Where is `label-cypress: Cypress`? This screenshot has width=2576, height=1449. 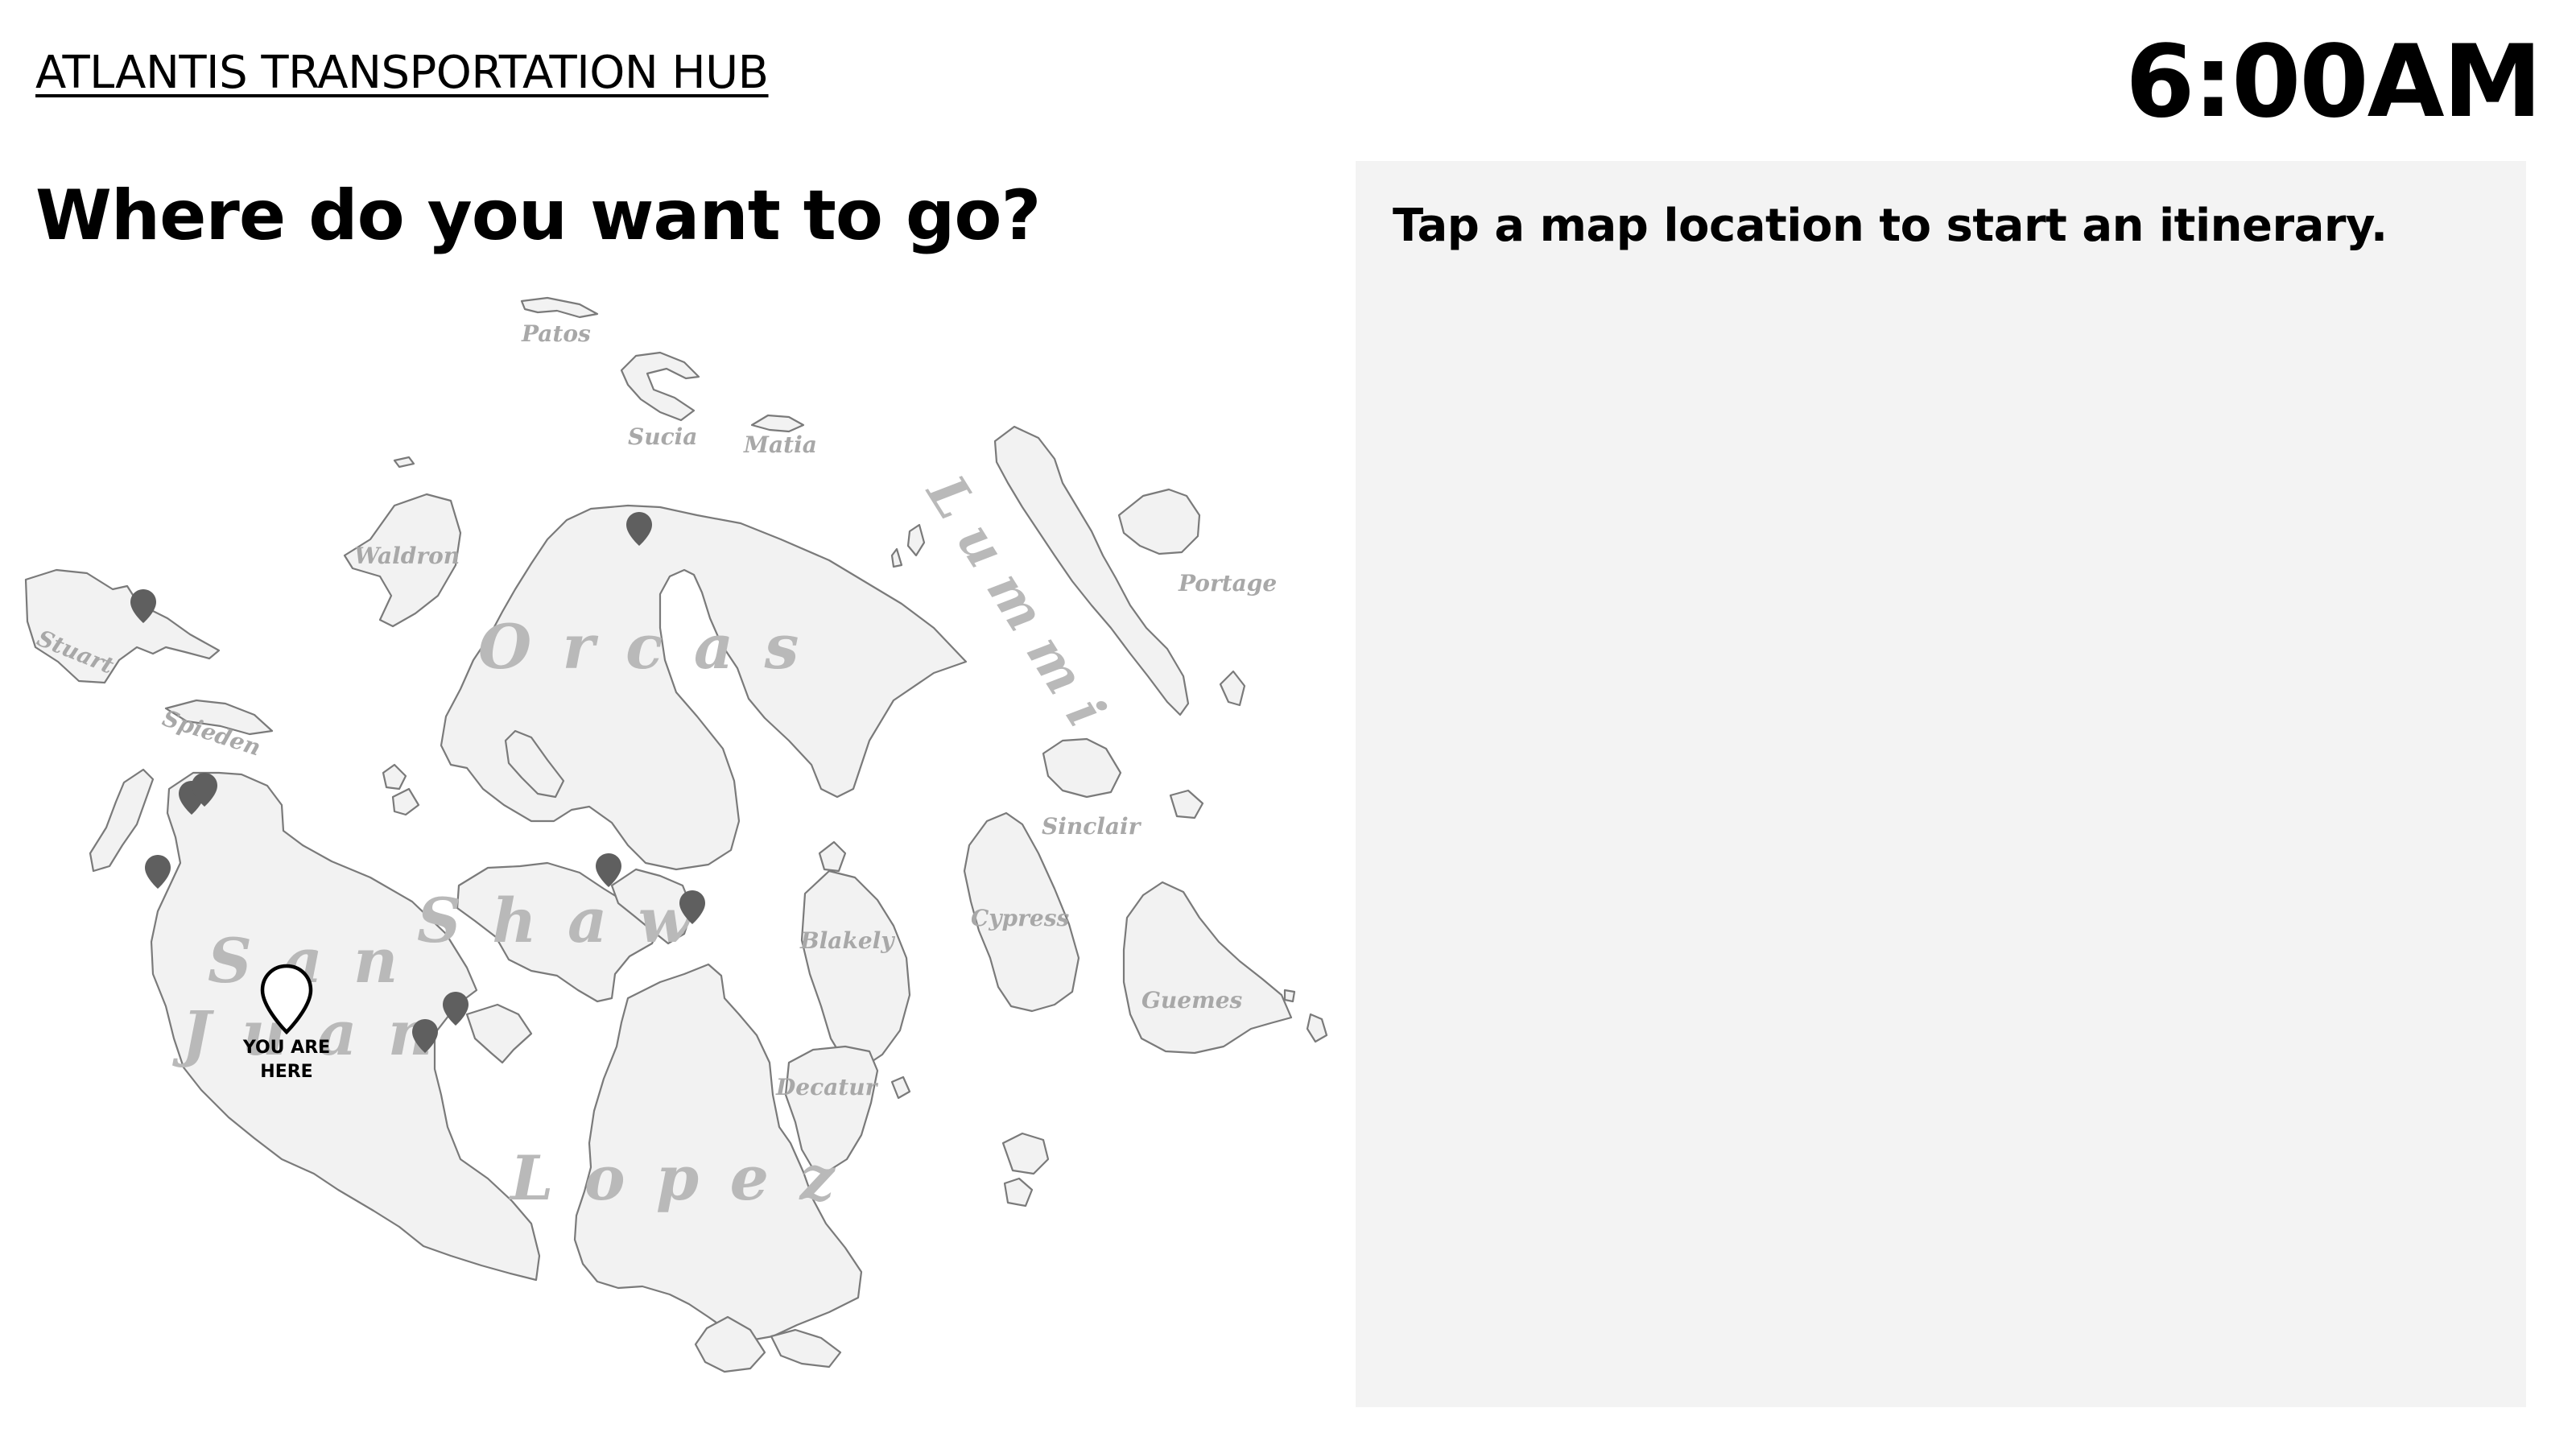
label-cypress: Cypress is located at coordinates (1020, 918).